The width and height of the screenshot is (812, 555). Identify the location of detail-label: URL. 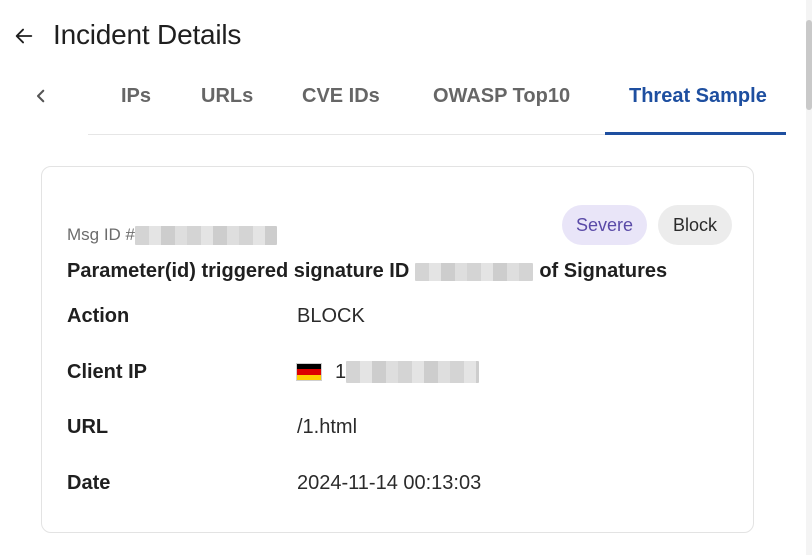
(88, 426).